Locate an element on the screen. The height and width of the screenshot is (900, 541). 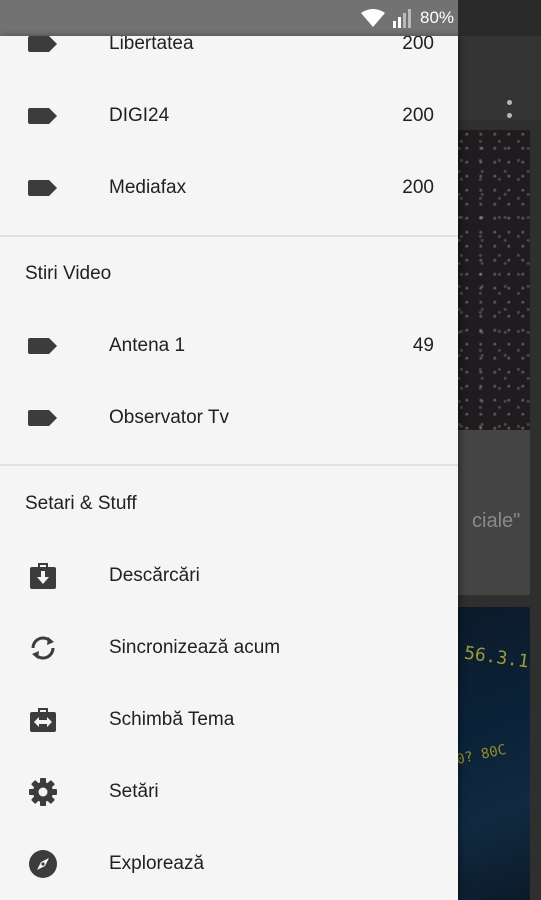
drawer-item-explore: Explorează is located at coordinates (229, 864).